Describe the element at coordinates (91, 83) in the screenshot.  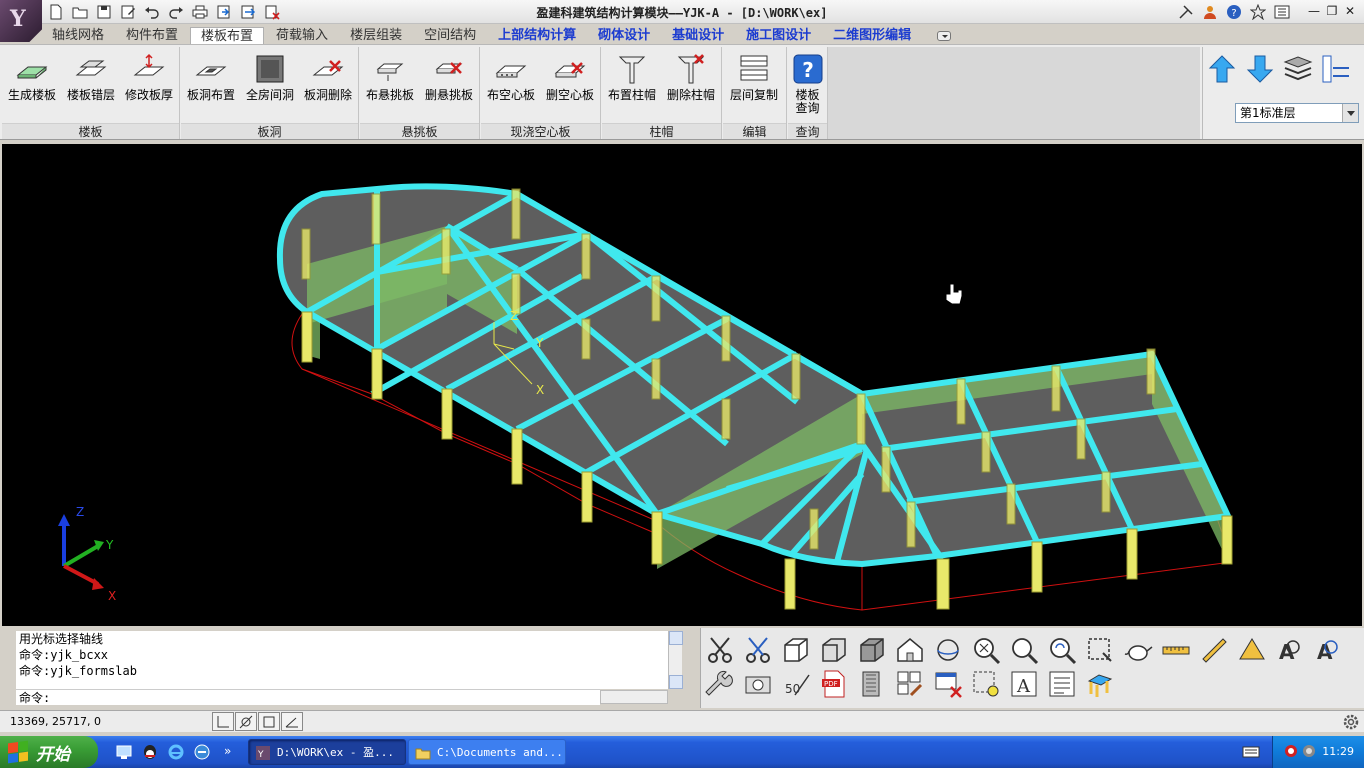
I see `slab-stagger-button: 楼板错层` at that location.